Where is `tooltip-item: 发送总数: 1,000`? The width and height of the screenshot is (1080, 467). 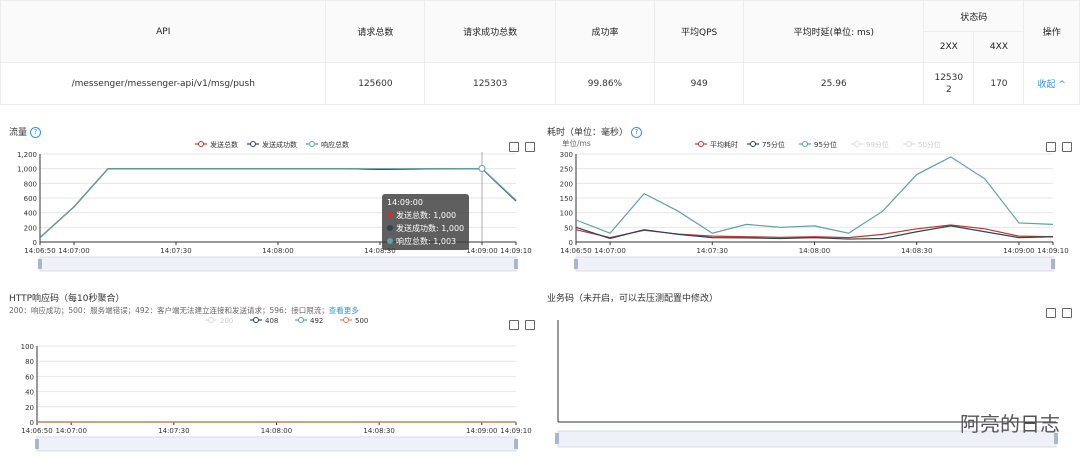 tooltip-item: 发送总数: 1,000 is located at coordinates (425, 215).